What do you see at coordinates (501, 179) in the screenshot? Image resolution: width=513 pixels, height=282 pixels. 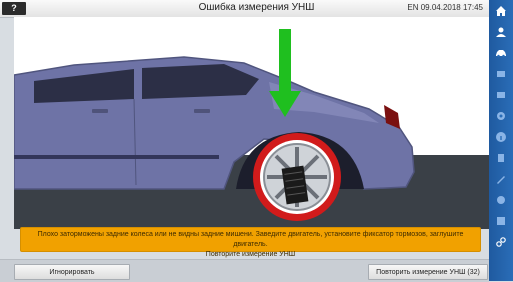 I see `tools-icon` at bounding box center [501, 179].